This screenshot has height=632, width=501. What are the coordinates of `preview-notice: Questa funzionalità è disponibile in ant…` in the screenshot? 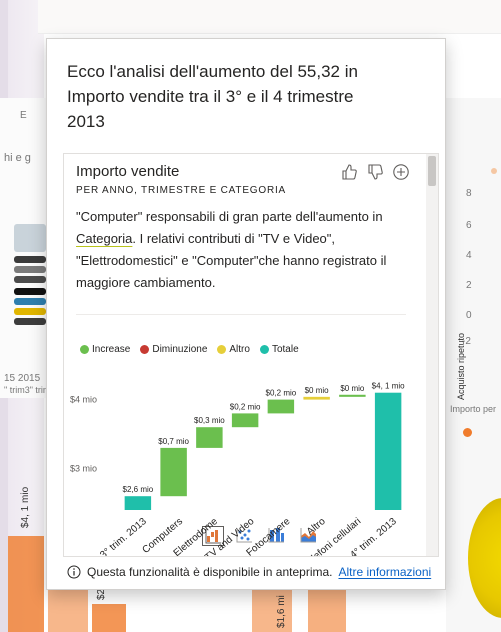 It's located at (249, 572).